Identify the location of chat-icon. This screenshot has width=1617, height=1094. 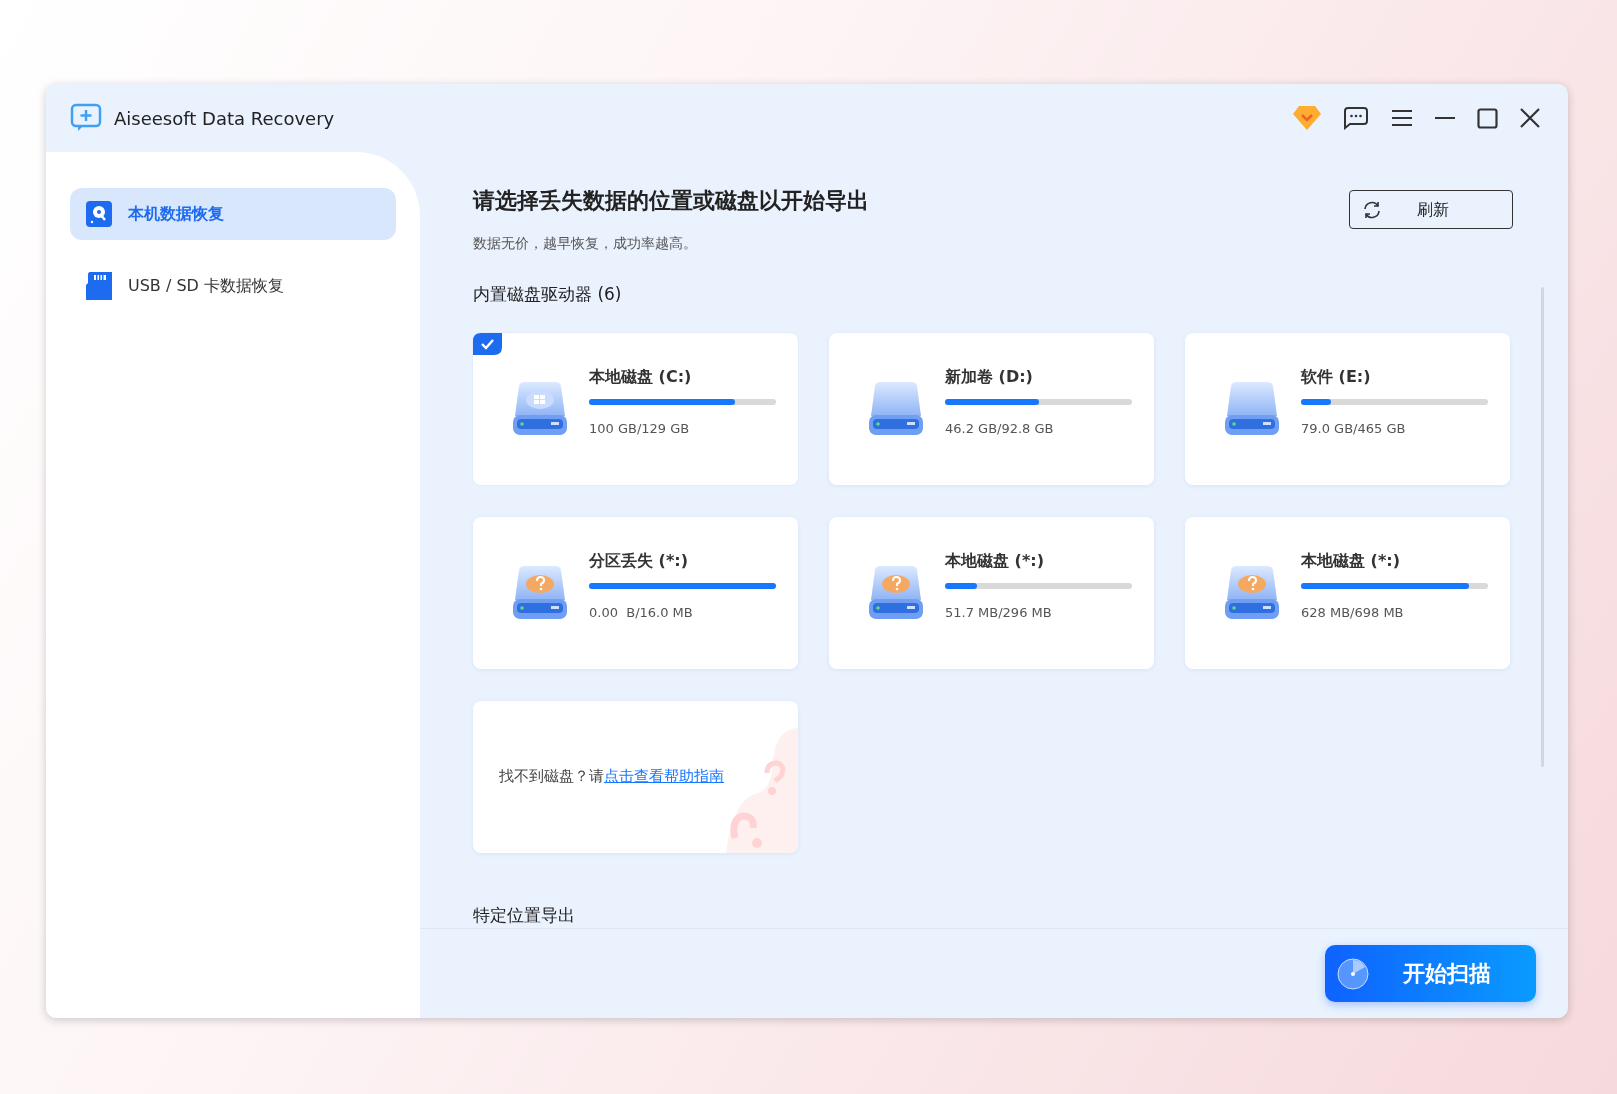
(1356, 118).